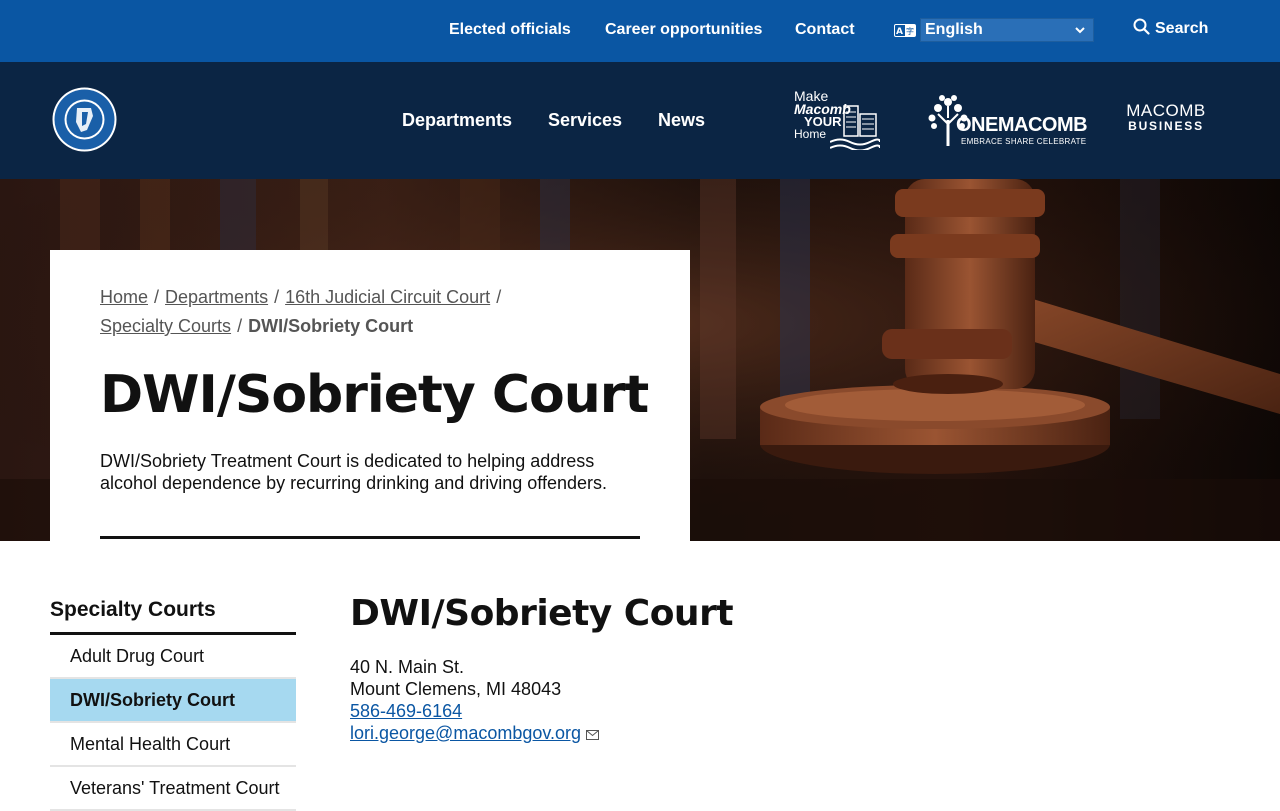 Image resolution: width=1280 pixels, height=811 pixels. Describe the element at coordinates (910, 31) in the screenshot. I see `svg-text: 字` at that location.